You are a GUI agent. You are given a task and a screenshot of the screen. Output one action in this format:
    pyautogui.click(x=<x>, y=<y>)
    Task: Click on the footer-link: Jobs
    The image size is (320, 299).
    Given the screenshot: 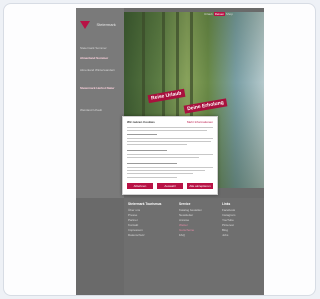 What is the action you would take?
    pyautogui.click(x=228, y=235)
    